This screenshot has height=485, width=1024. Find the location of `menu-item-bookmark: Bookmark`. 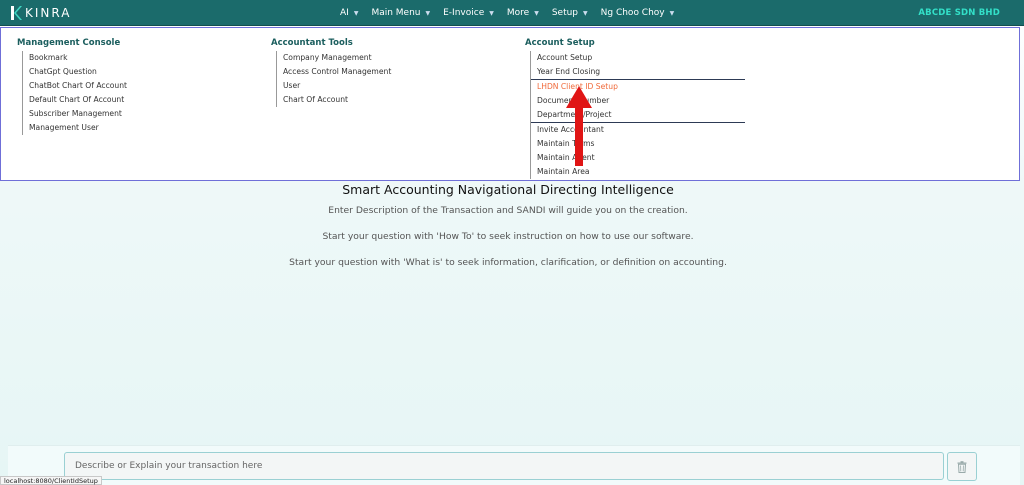

menu-item-bookmark: Bookmark is located at coordinates (78, 58).